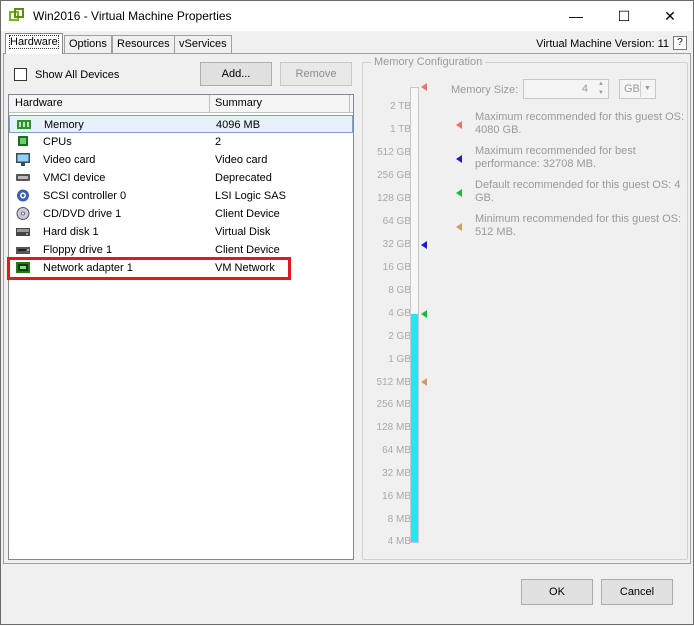 Image resolution: width=694 pixels, height=626 pixels. What do you see at coordinates (16, 14) in the screenshot?
I see `vsphere-app-icon` at bounding box center [16, 14].